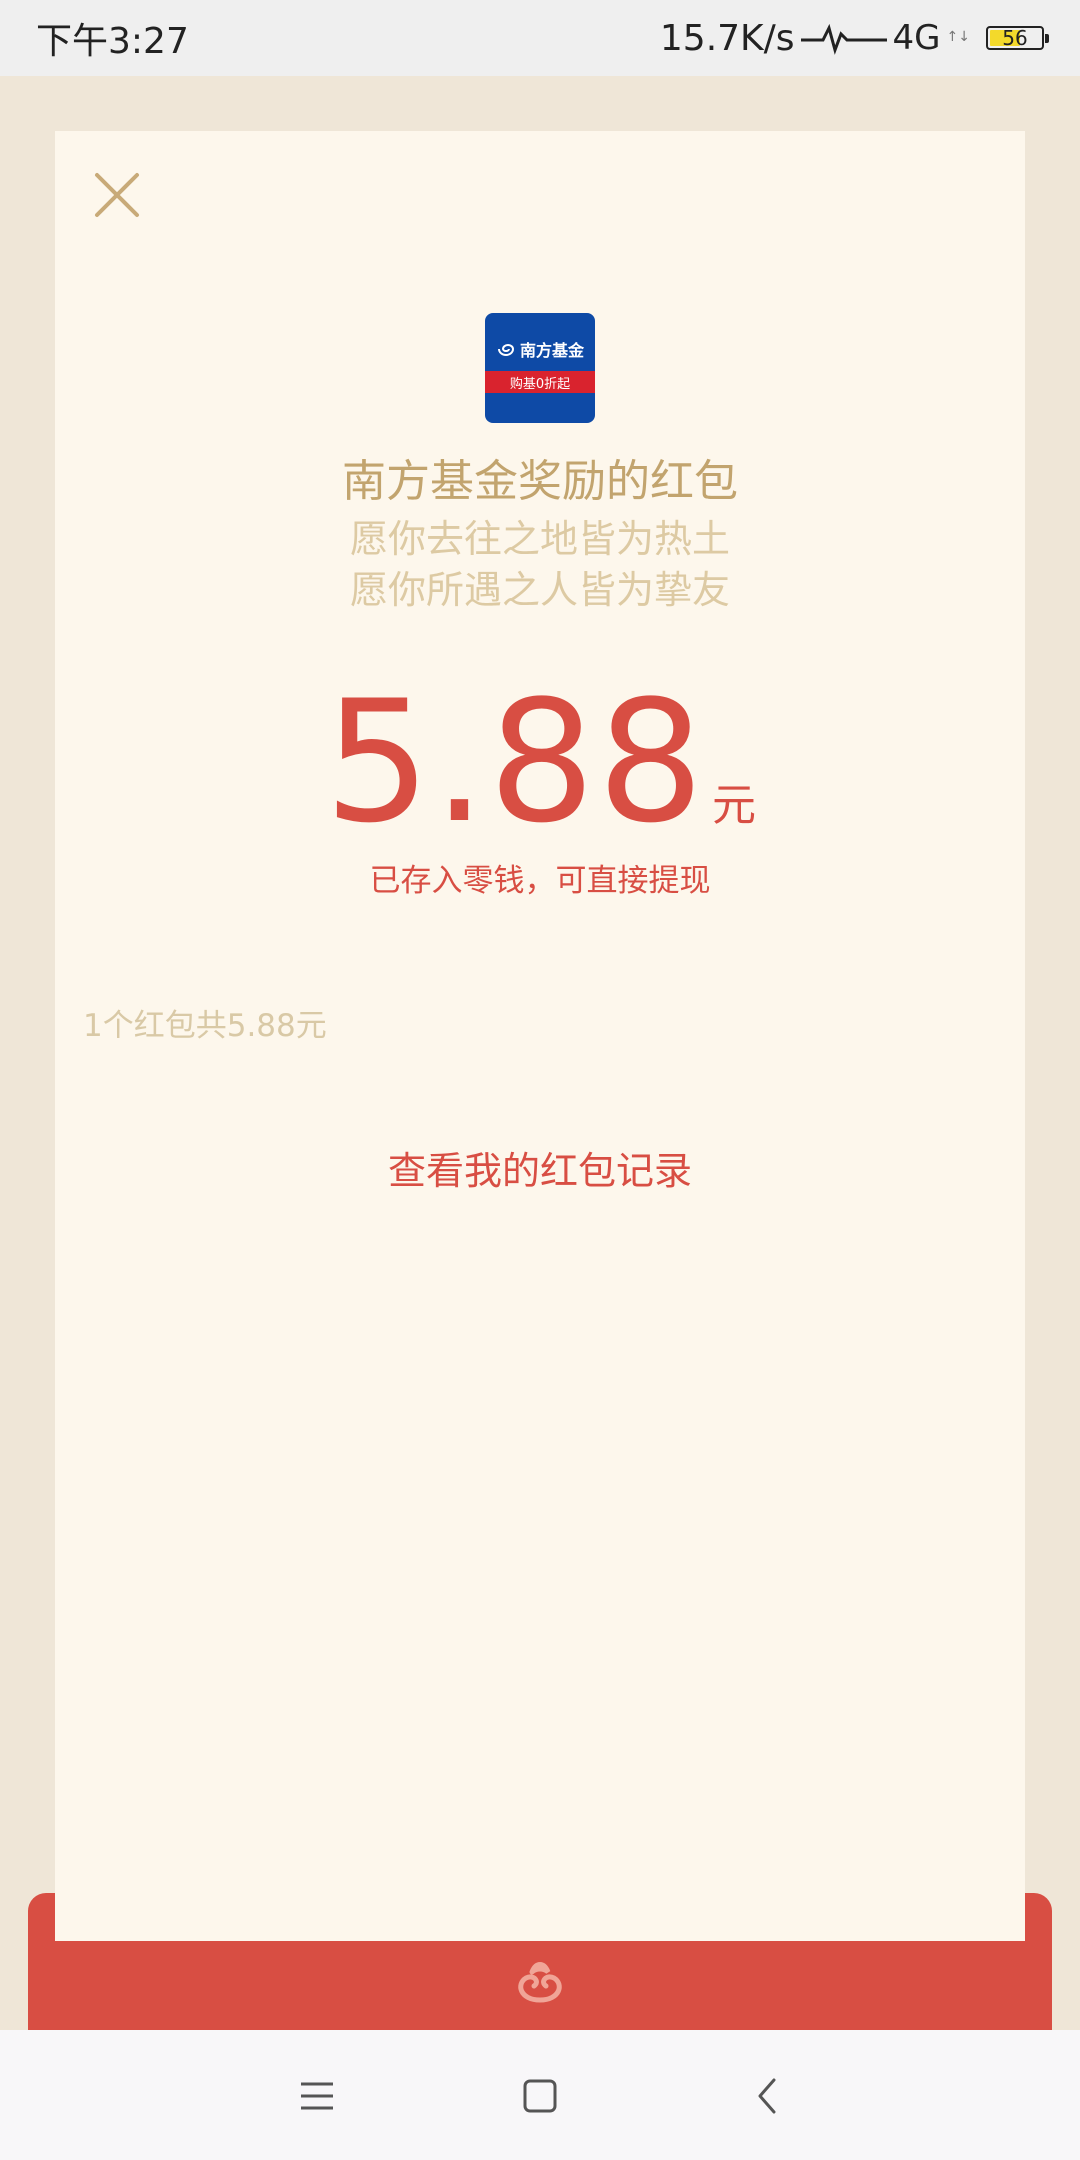 The image size is (1080, 2160). I want to click on amount-value: 5.88, so click(515, 762).